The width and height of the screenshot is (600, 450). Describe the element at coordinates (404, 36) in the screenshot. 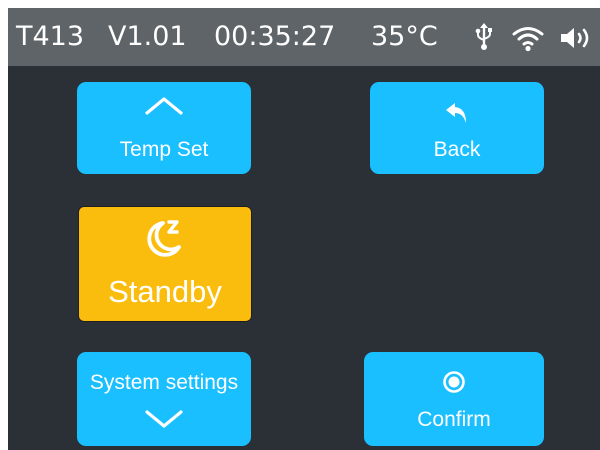

I see `temperature-readout: 35°C` at that location.